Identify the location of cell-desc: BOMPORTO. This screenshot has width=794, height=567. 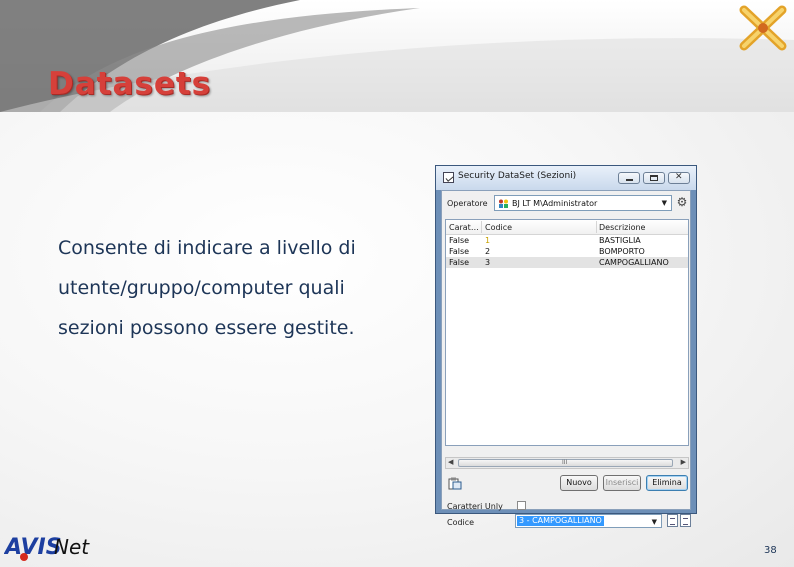
(622, 251).